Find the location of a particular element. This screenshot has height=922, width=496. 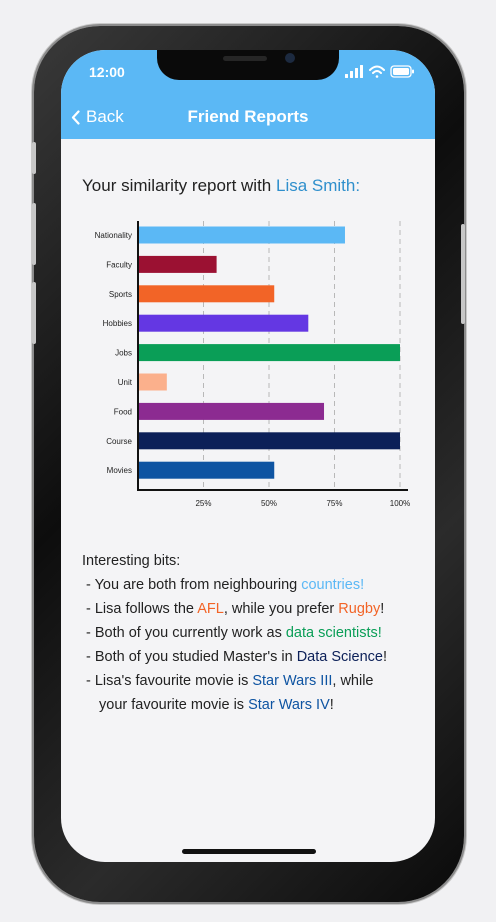

silent-switch is located at coordinates (34, 158).